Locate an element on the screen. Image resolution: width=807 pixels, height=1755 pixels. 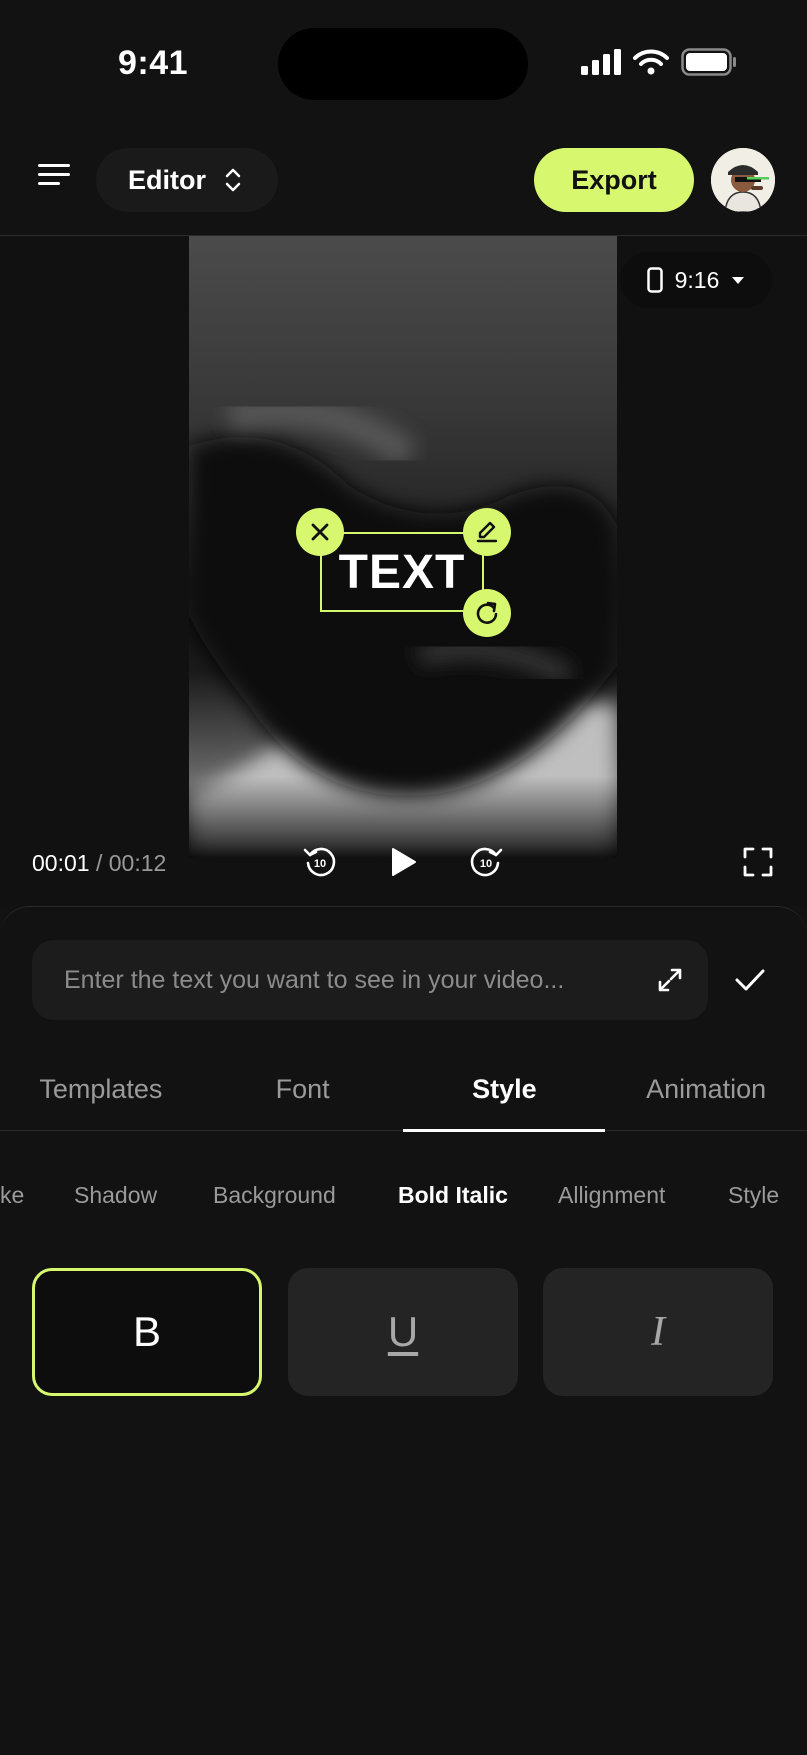
editor-tabs: Templates Font Style Animation is located at coordinates (403, 1096).